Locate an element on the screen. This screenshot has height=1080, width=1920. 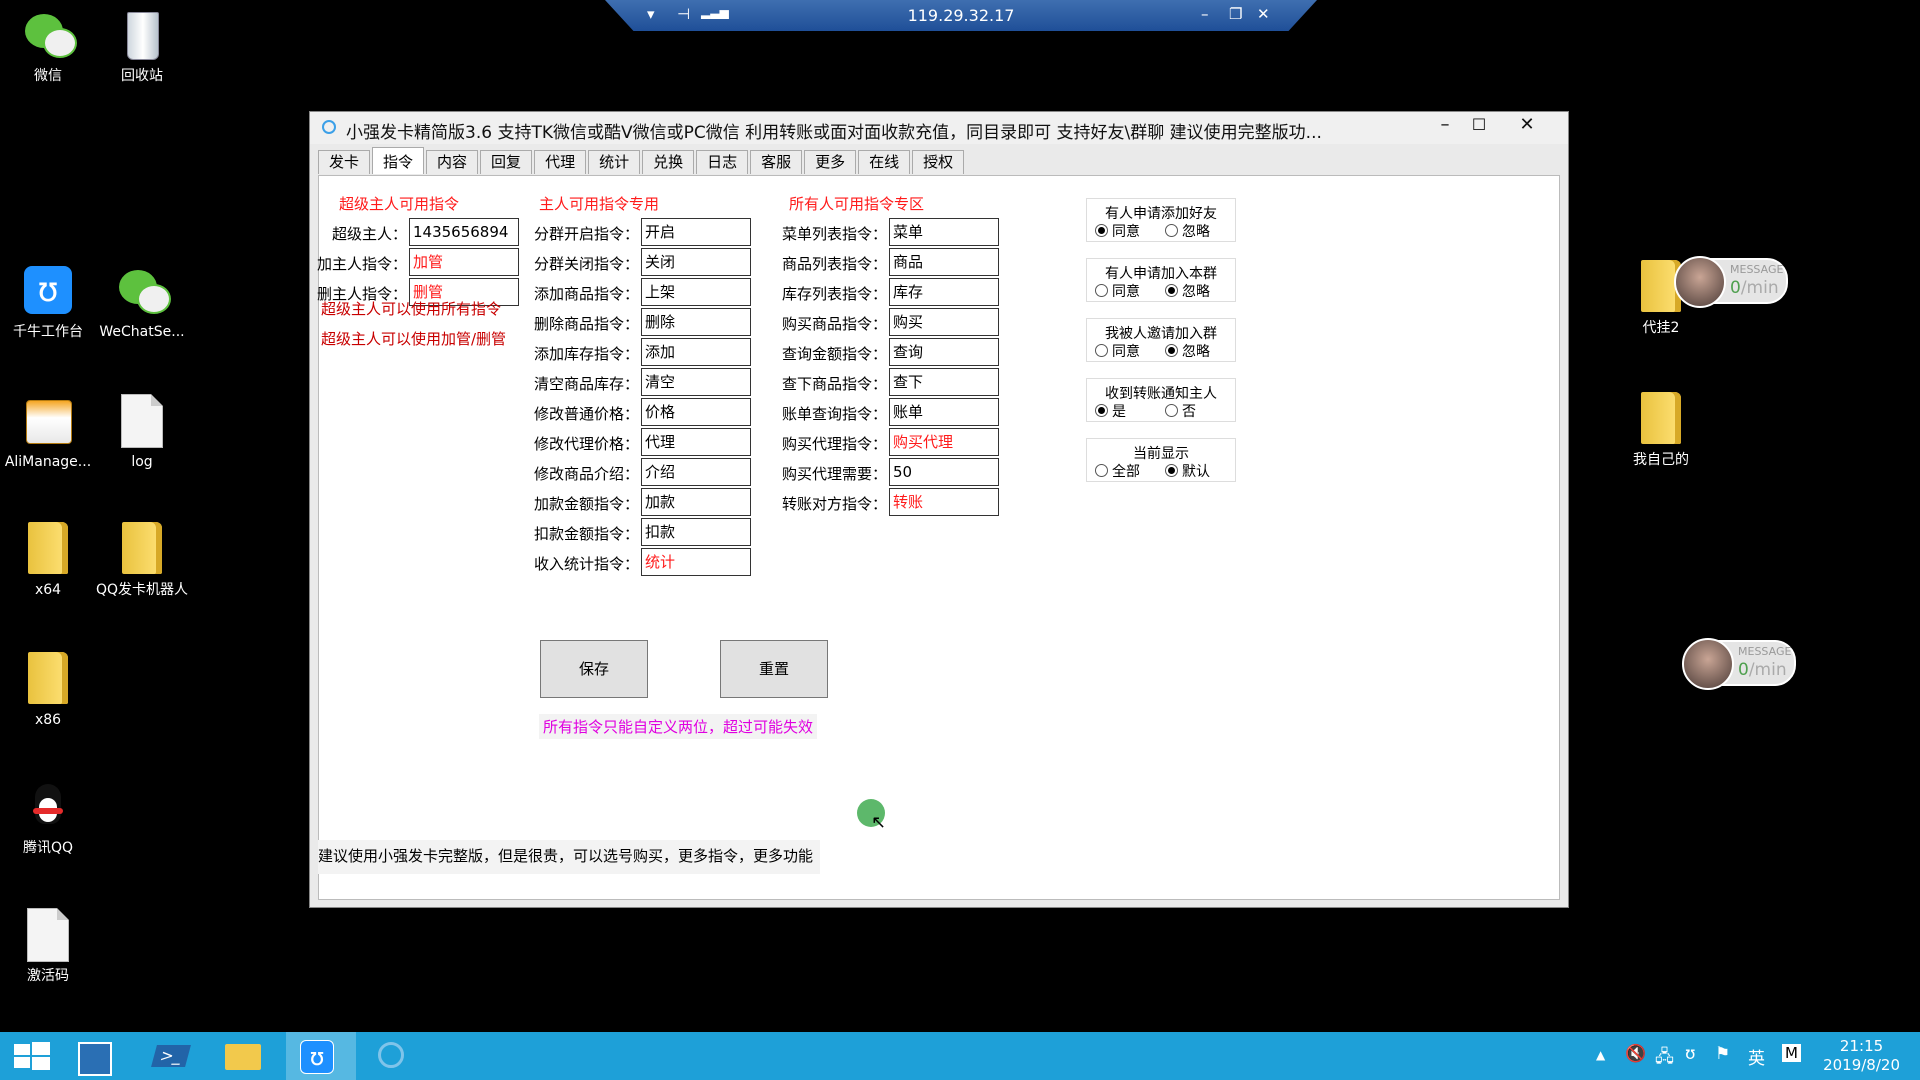
ime-mode-indicator: M is located at coordinates (1791, 1053).